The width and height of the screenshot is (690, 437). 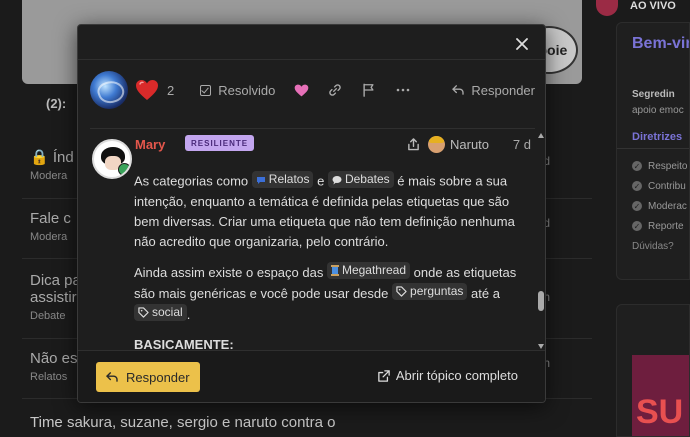 I want to click on reply-primary-button: Responder, so click(x=148, y=377).